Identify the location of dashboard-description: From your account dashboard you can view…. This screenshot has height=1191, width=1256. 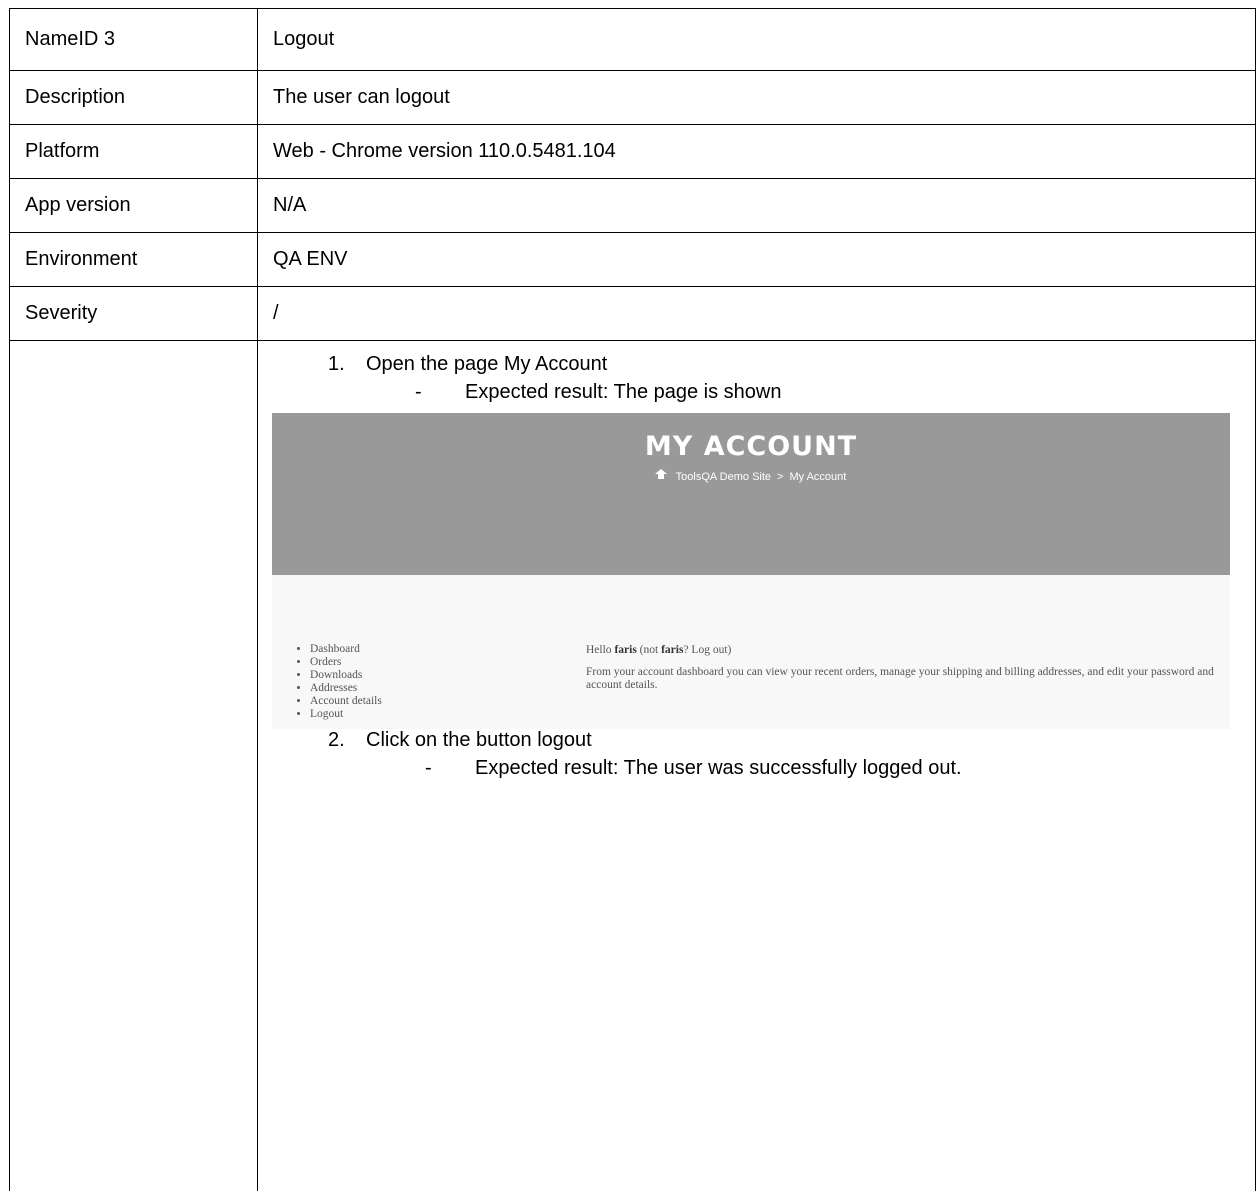
(906, 679).